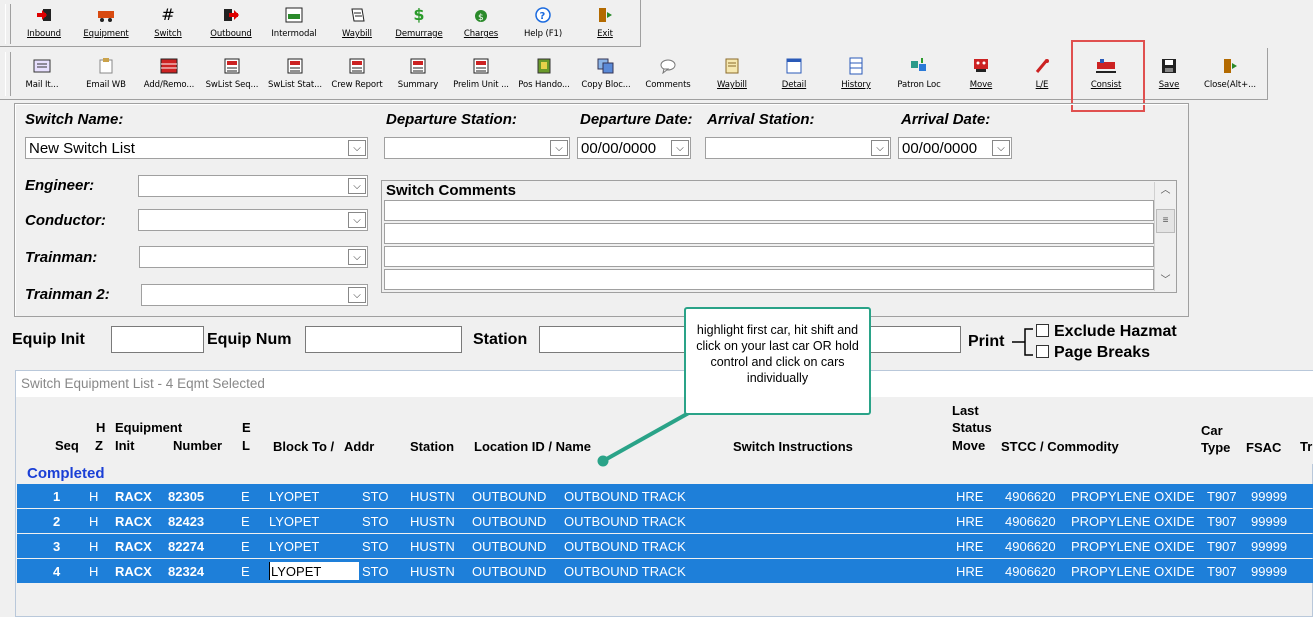 This screenshot has width=1313, height=617. What do you see at coordinates (1212, 430) in the screenshot?
I see `col-car: Car` at bounding box center [1212, 430].